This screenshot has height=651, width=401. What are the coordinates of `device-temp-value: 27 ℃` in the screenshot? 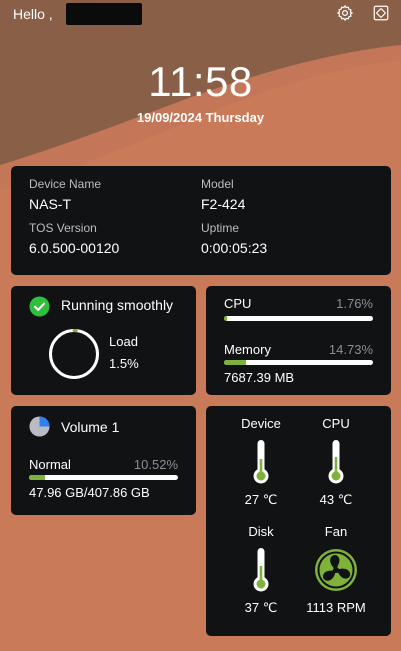 It's located at (261, 499).